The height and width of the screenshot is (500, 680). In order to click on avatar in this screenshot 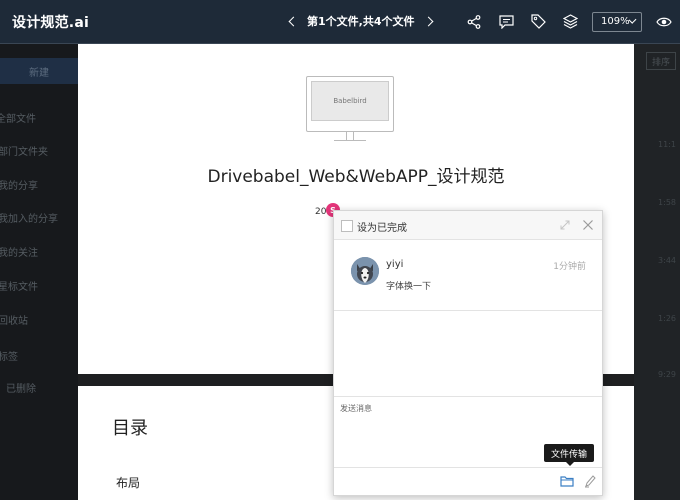, I will do `click(365, 271)`.